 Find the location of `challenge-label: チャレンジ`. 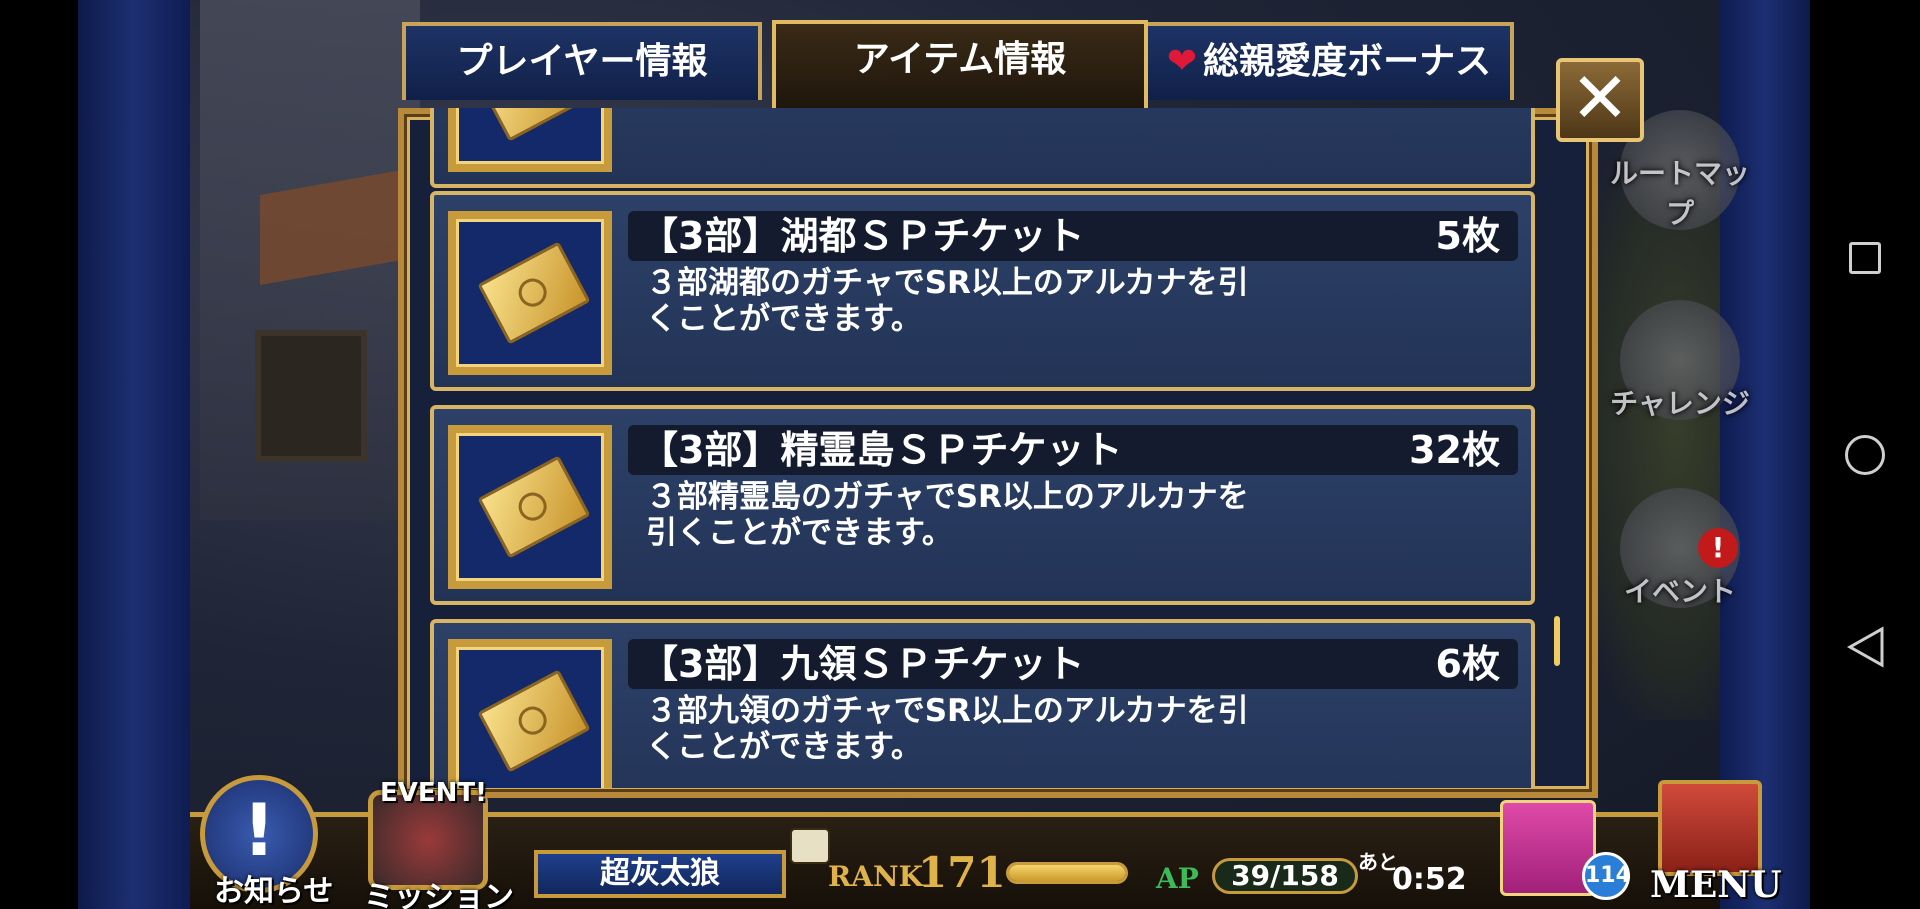

challenge-label: チャレンジ is located at coordinates (1680, 403).